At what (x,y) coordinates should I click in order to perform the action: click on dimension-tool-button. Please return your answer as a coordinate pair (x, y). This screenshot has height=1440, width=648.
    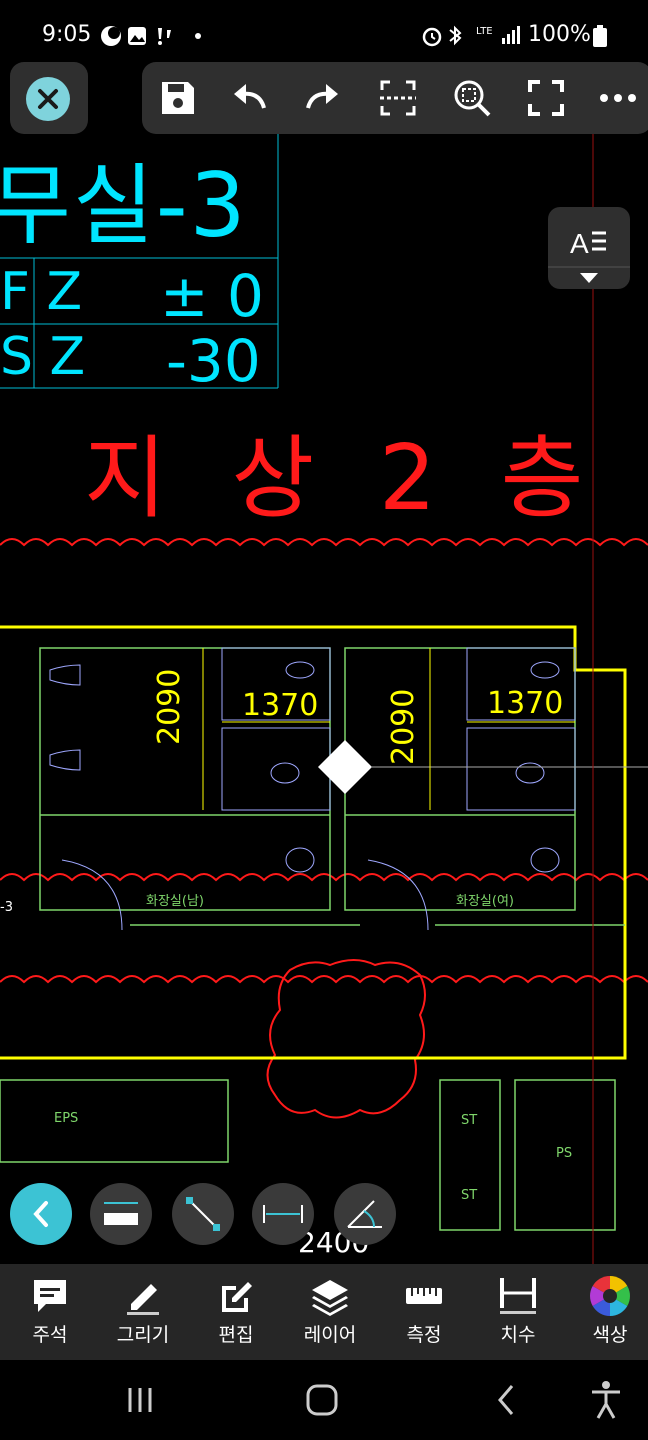
    Looking at the image, I should click on (283, 1214).